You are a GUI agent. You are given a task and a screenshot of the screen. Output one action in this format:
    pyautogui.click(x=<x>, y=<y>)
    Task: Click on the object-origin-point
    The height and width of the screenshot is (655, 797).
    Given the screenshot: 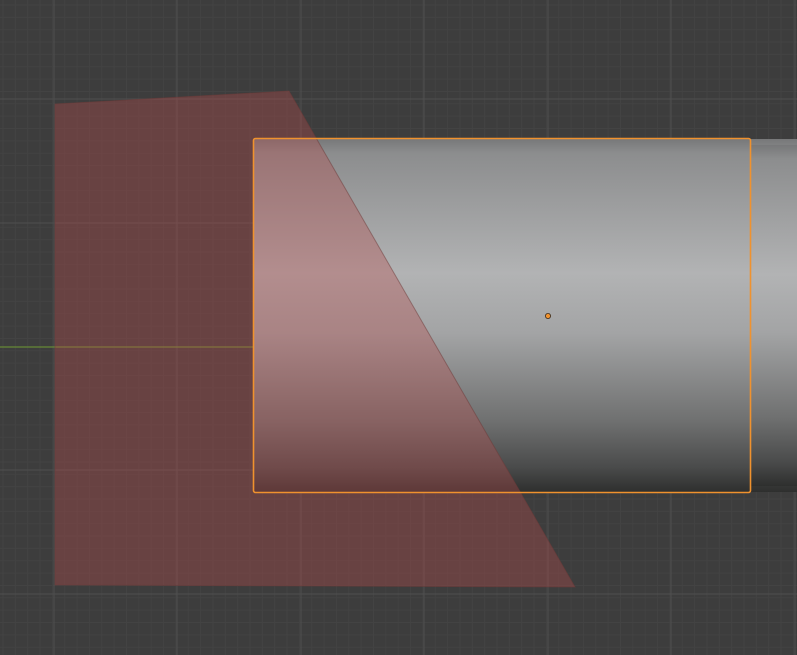 What is the action you would take?
    pyautogui.click(x=548, y=315)
    